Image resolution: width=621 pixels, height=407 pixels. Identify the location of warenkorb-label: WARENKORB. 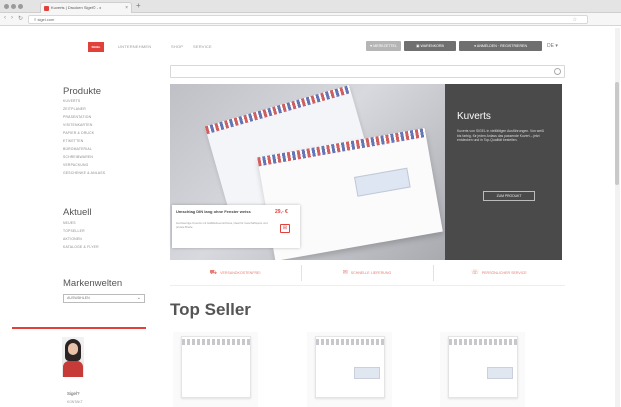
(432, 46).